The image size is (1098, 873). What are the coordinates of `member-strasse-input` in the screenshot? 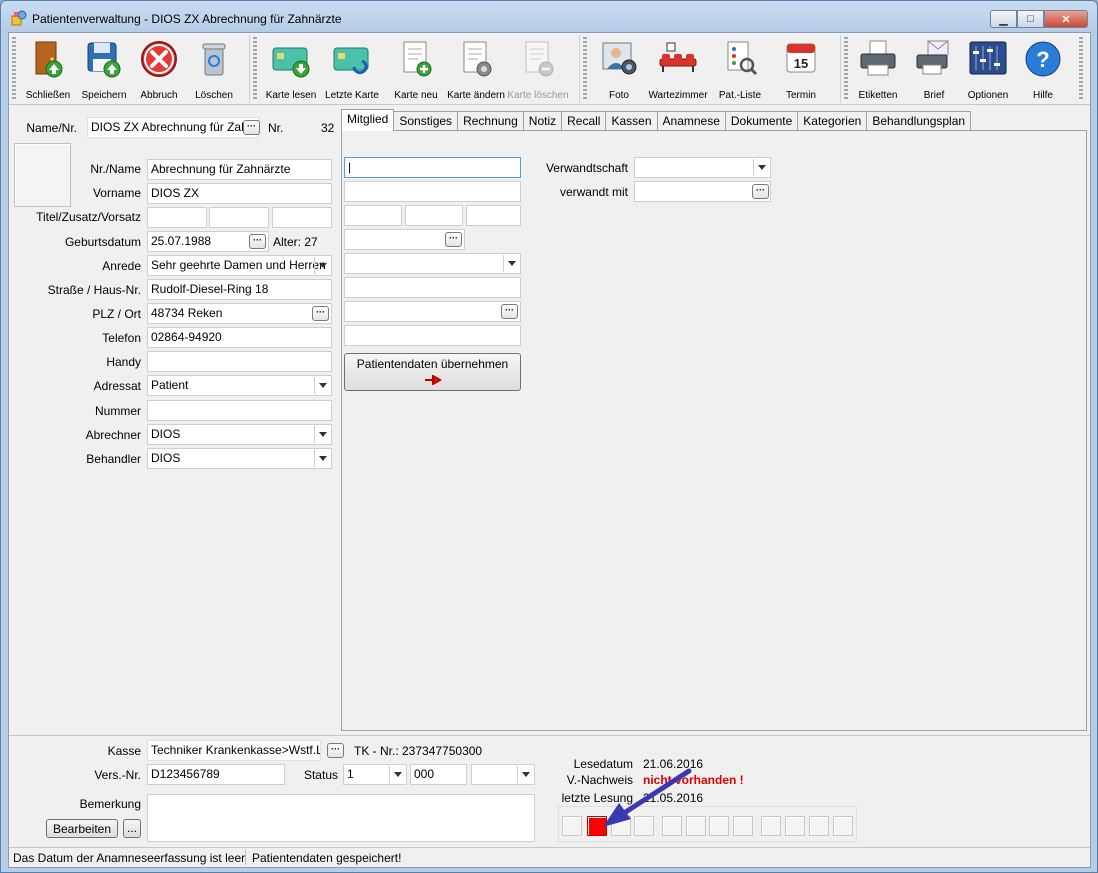 It's located at (432, 287).